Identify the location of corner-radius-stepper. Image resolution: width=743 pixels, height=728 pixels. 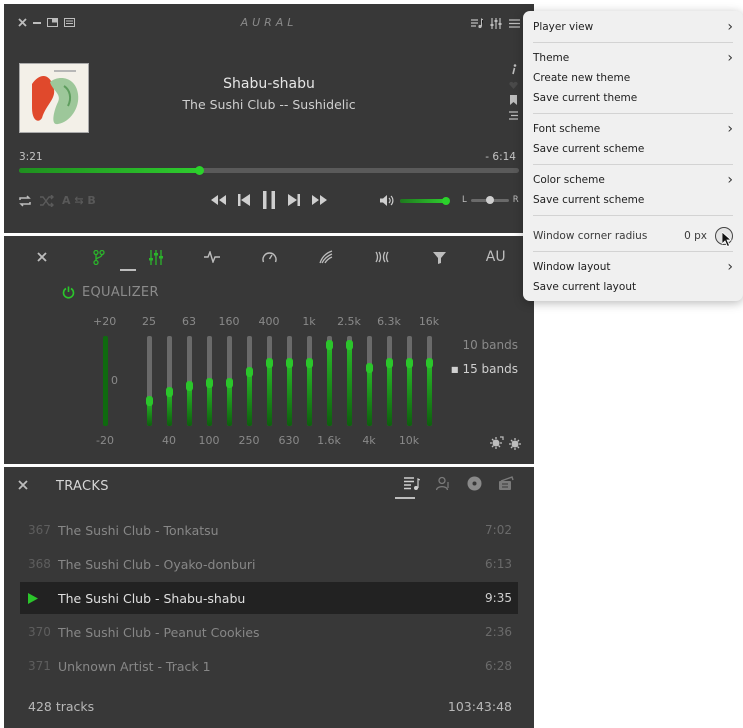
(724, 237).